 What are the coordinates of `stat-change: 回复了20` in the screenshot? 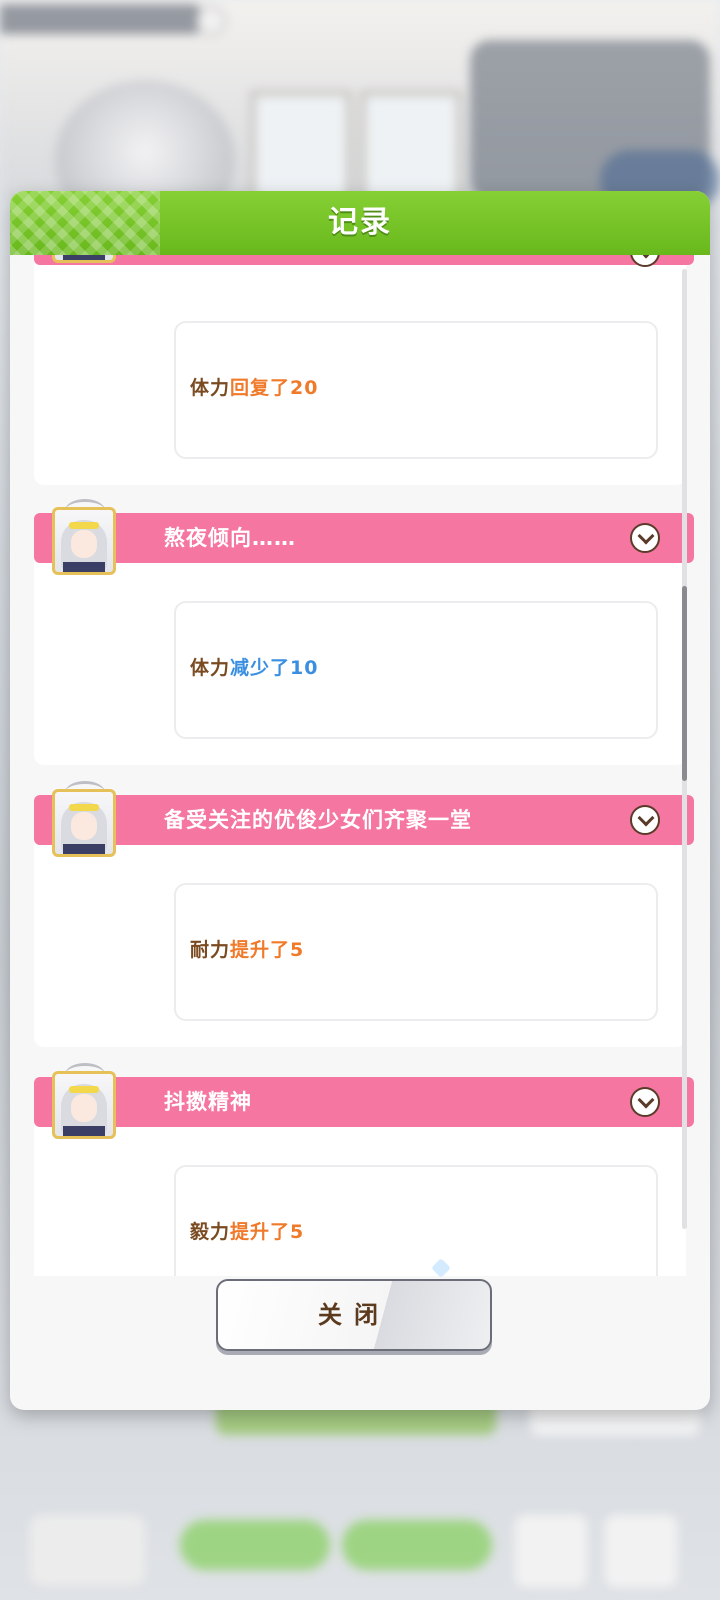 It's located at (274, 388).